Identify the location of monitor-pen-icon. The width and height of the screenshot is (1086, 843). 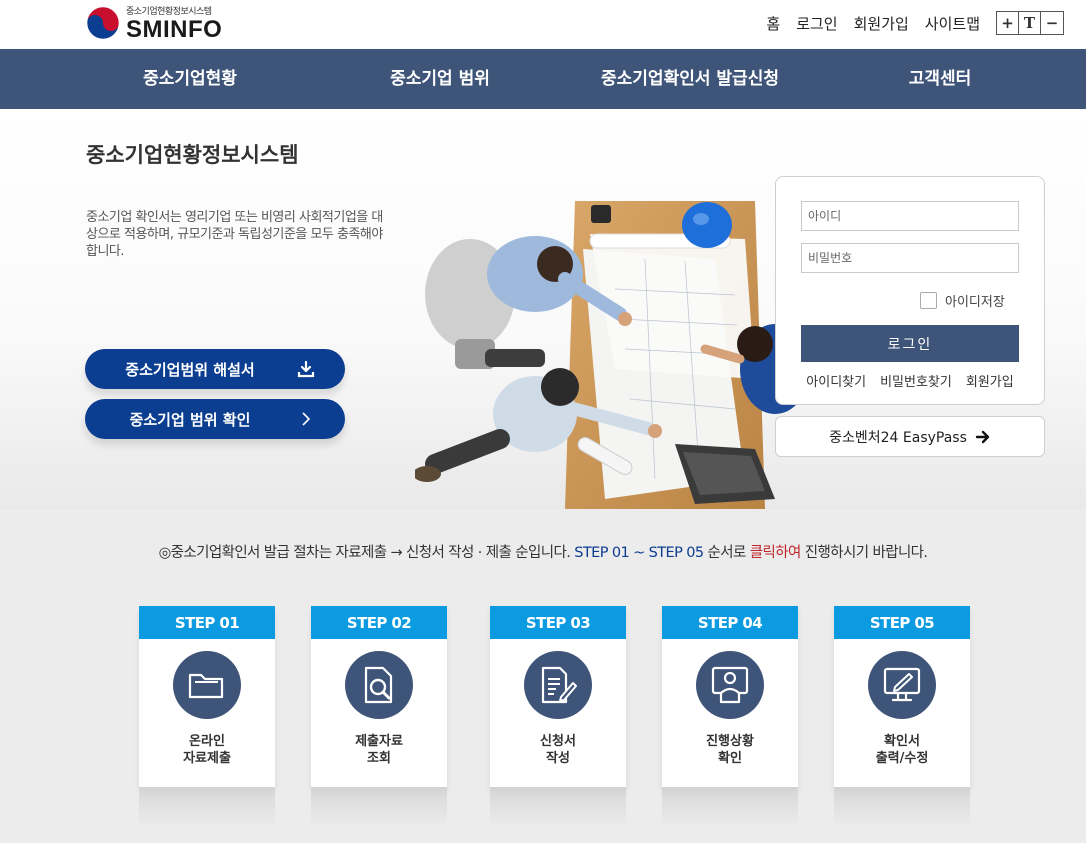
(902, 684).